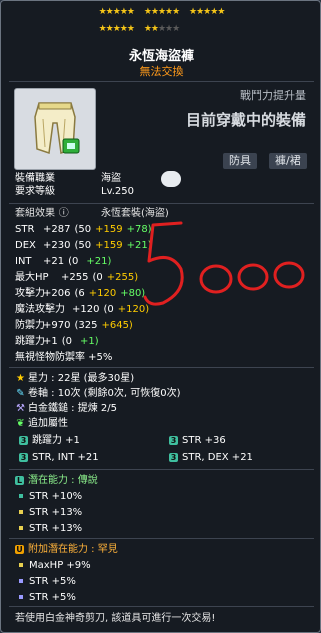 The image size is (321, 633). What do you see at coordinates (30, 325) in the screenshot?
I see `stat-name: 防禦力` at bounding box center [30, 325].